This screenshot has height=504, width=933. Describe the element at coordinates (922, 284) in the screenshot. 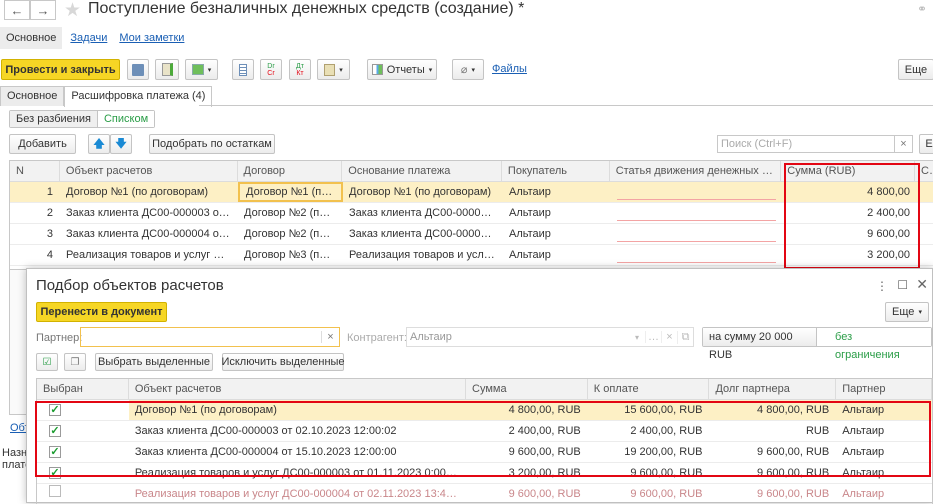

I see `close-icon: ✕` at that location.